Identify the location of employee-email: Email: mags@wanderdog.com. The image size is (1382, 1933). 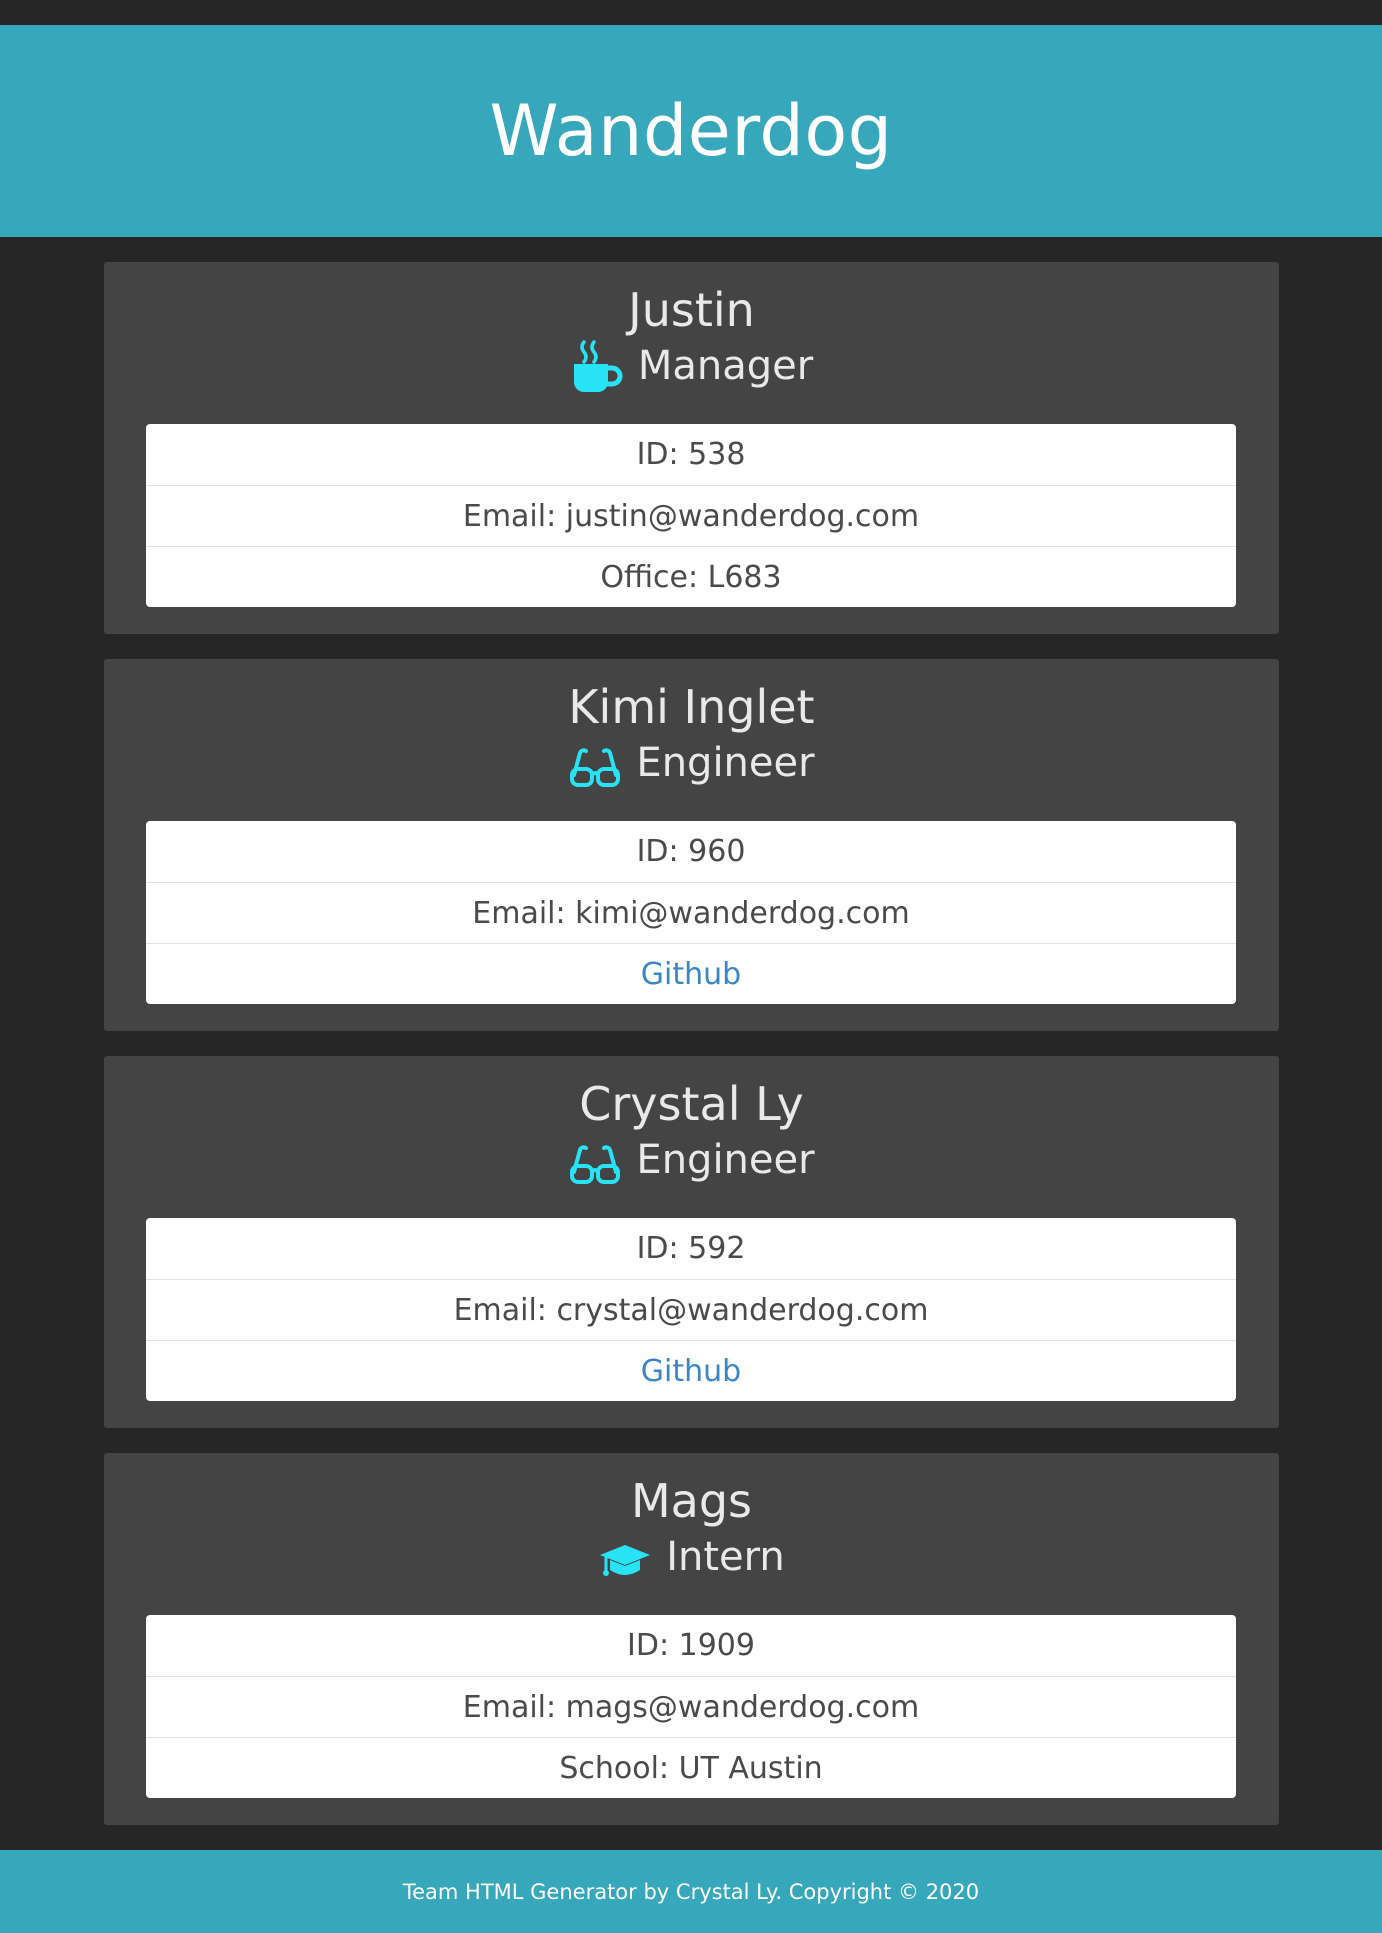
(691, 1706).